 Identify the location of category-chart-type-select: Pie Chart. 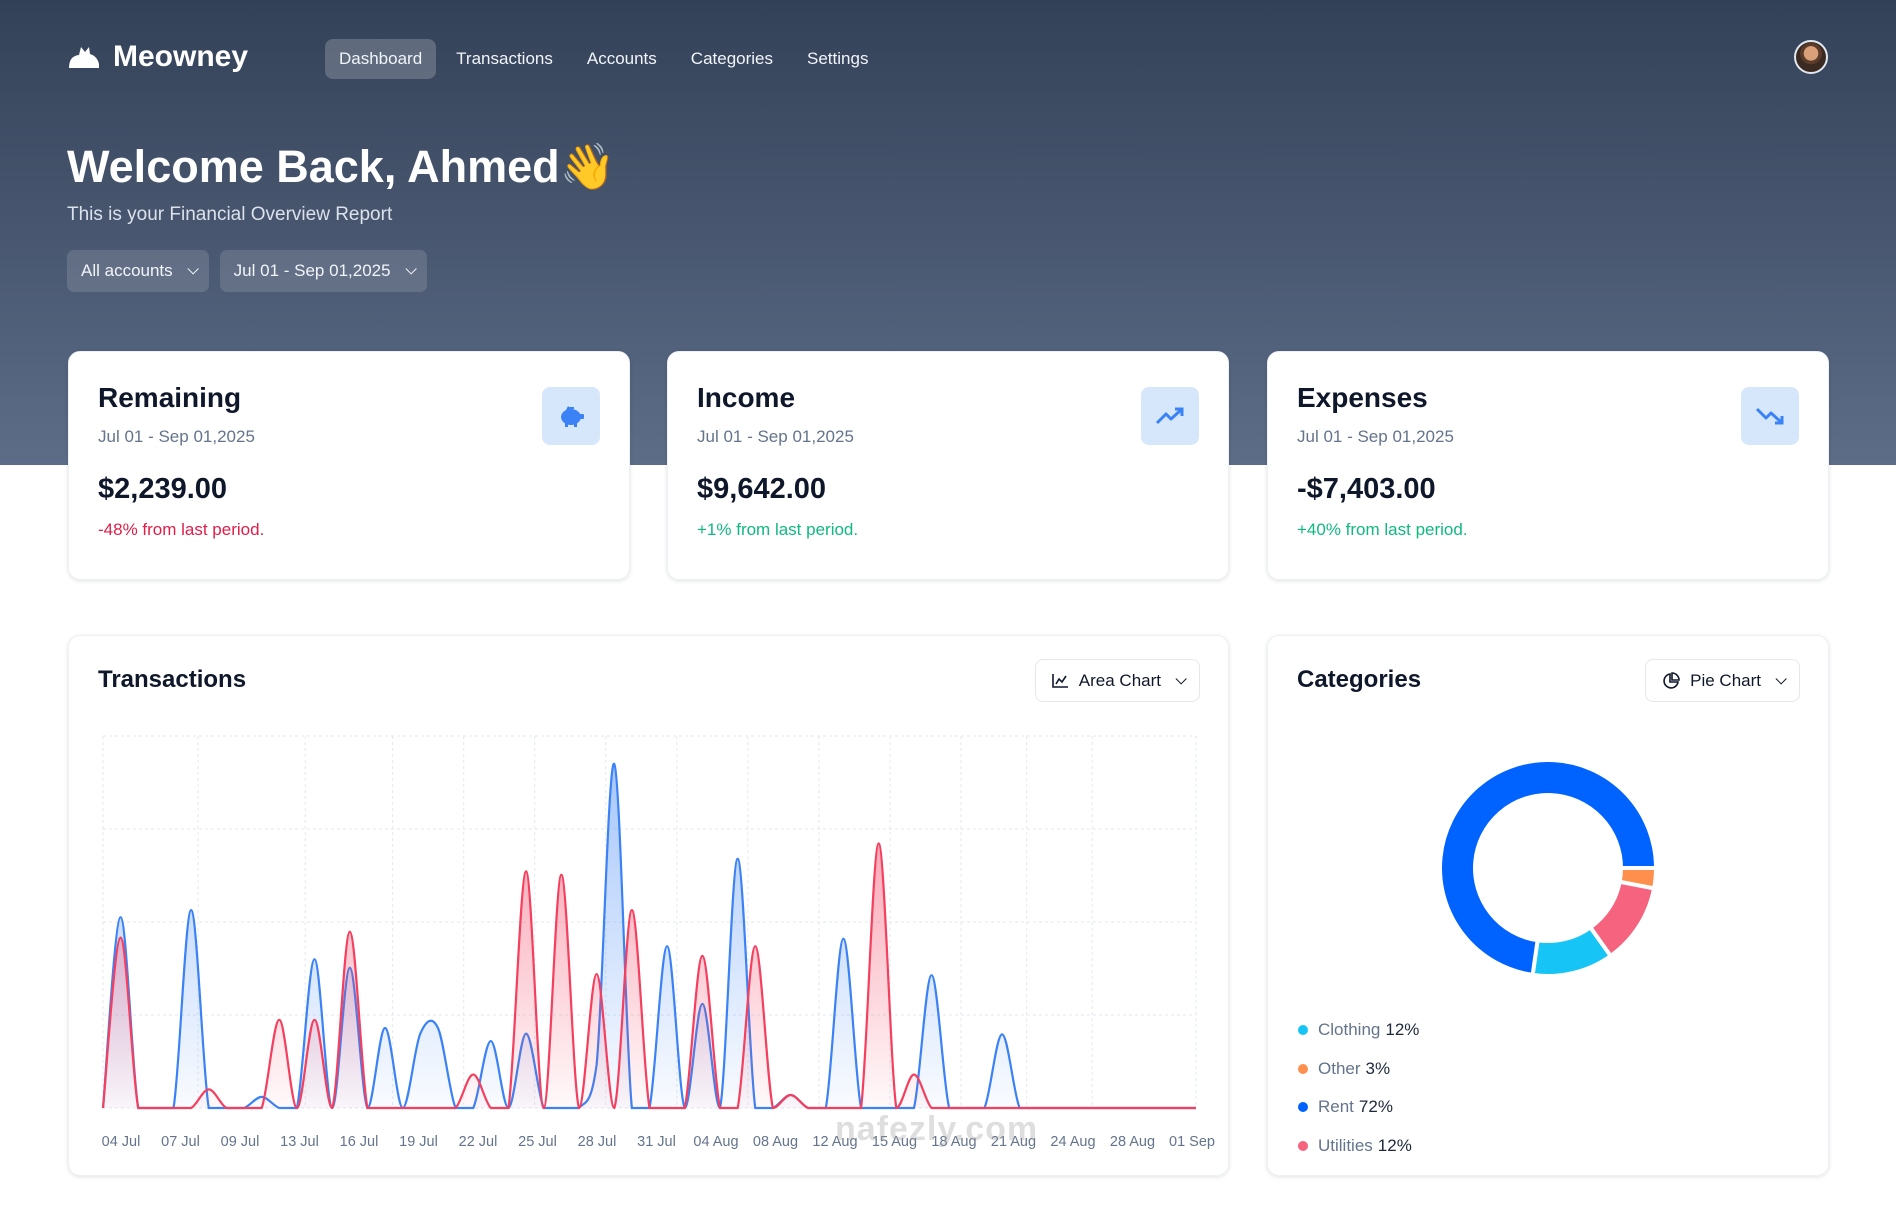
(1722, 680).